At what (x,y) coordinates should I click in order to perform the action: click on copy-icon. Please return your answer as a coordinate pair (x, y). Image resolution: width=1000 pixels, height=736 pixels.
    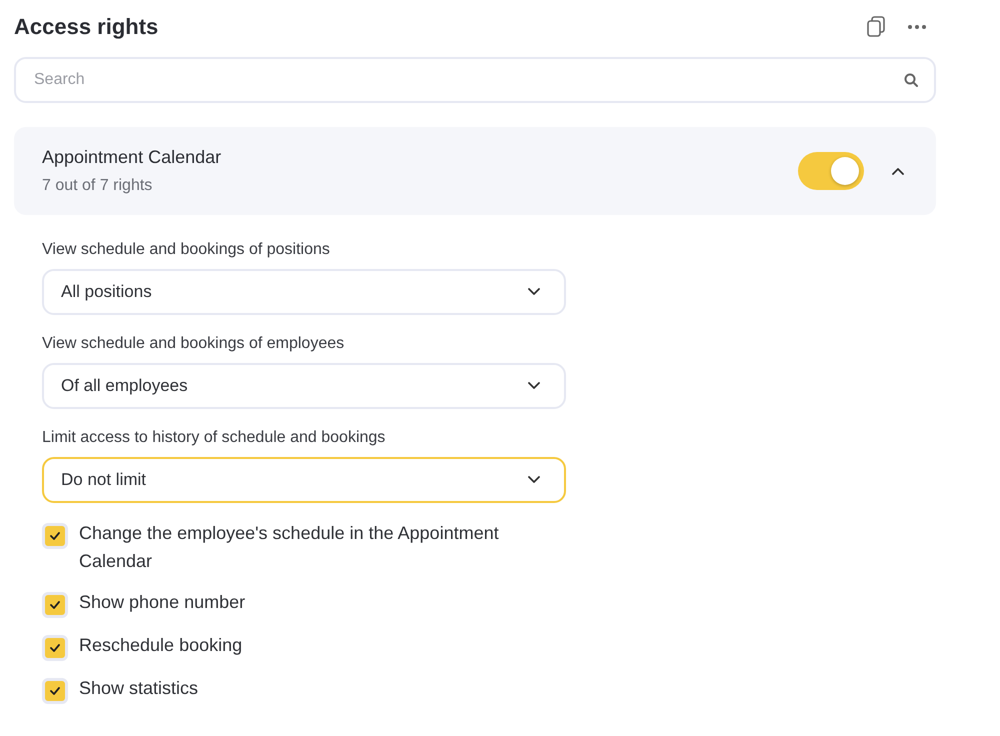
    Looking at the image, I should click on (876, 27).